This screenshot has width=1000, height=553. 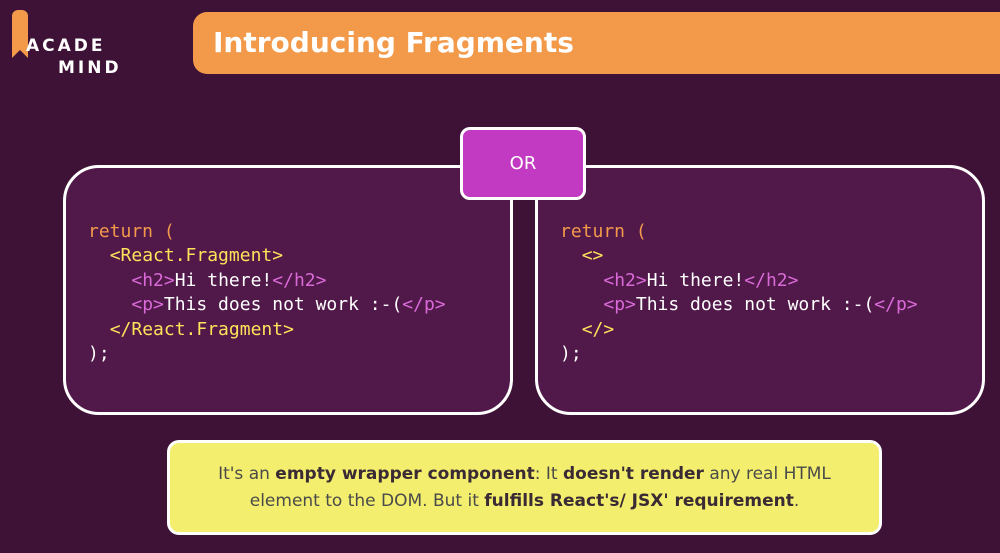 What do you see at coordinates (592, 256) in the screenshot?
I see `code-line: <>` at bounding box center [592, 256].